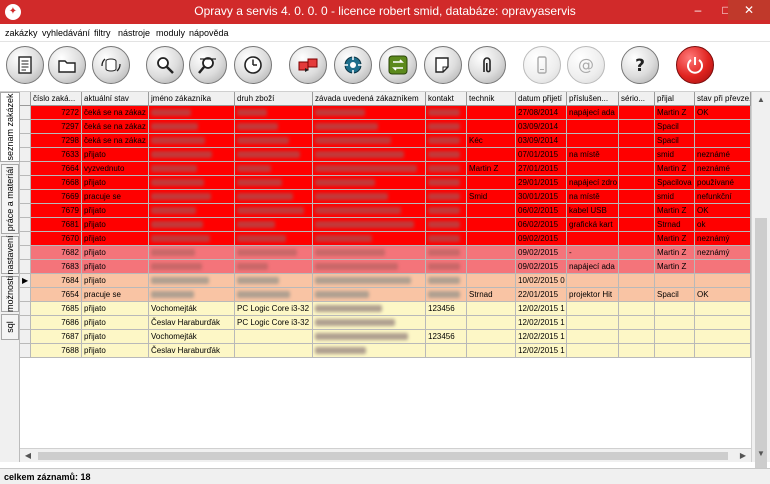 The height and width of the screenshot is (484, 770). Describe the element at coordinates (593, 211) in the screenshot. I see `cell-acc: kabel USB` at that location.